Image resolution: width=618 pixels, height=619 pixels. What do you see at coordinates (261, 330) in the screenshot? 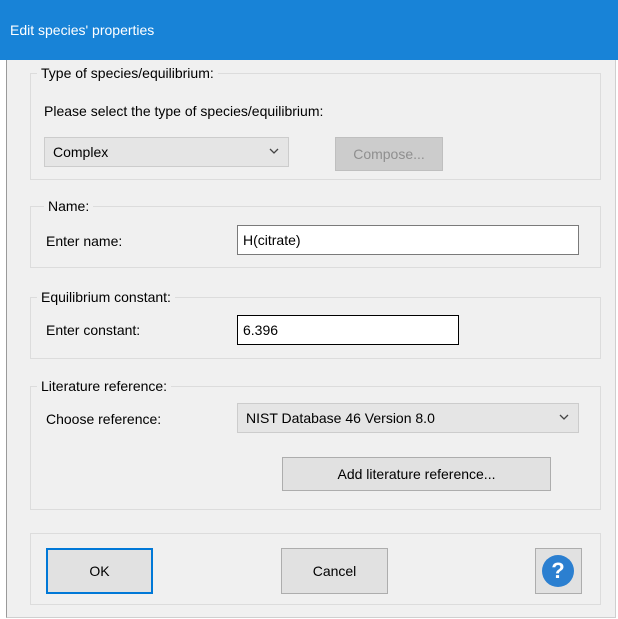
I see `constant-input-value: 6.396` at bounding box center [261, 330].